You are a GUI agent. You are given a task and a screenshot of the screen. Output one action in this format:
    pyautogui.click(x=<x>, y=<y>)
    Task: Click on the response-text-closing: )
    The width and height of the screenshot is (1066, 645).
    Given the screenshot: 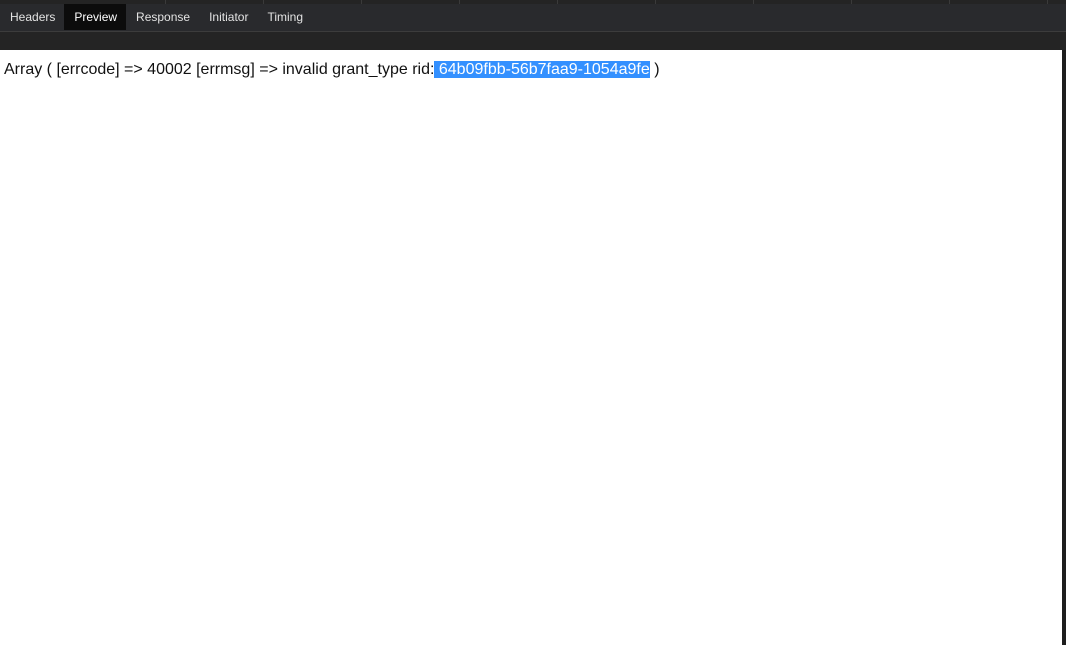 What is the action you would take?
    pyautogui.click(x=654, y=69)
    